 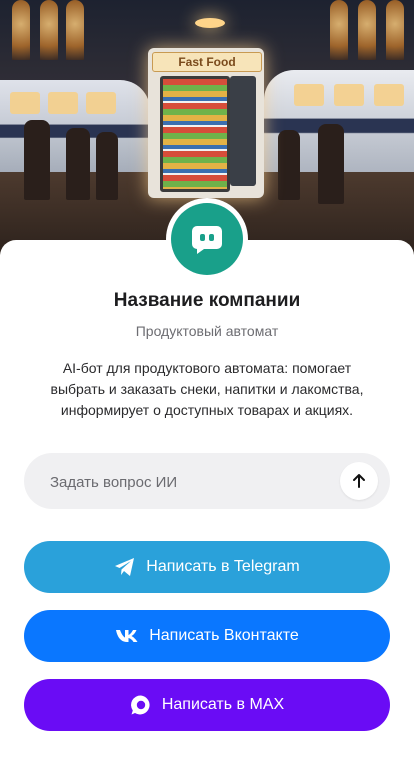 What do you see at coordinates (195, 134) in the screenshot?
I see `vending-shelves` at bounding box center [195, 134].